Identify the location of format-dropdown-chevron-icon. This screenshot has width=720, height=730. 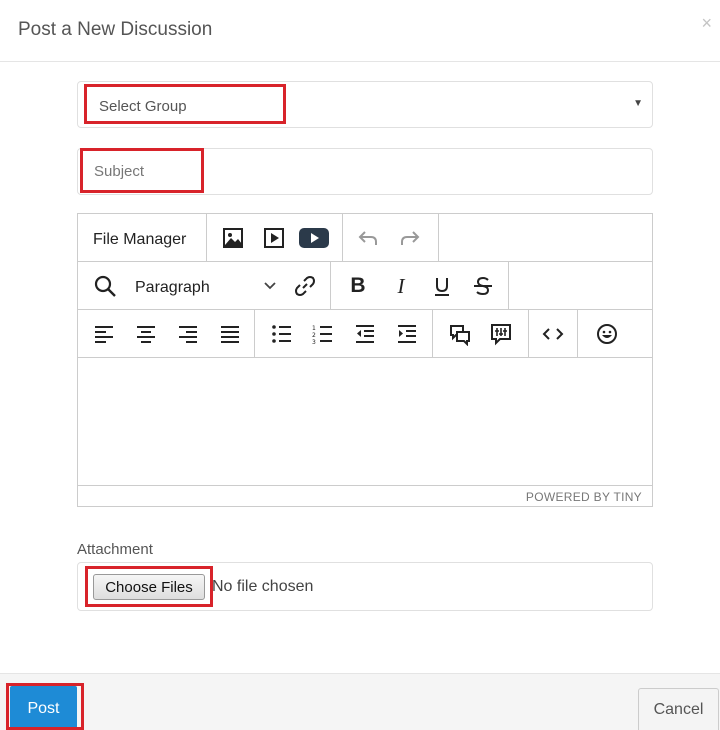
(270, 286).